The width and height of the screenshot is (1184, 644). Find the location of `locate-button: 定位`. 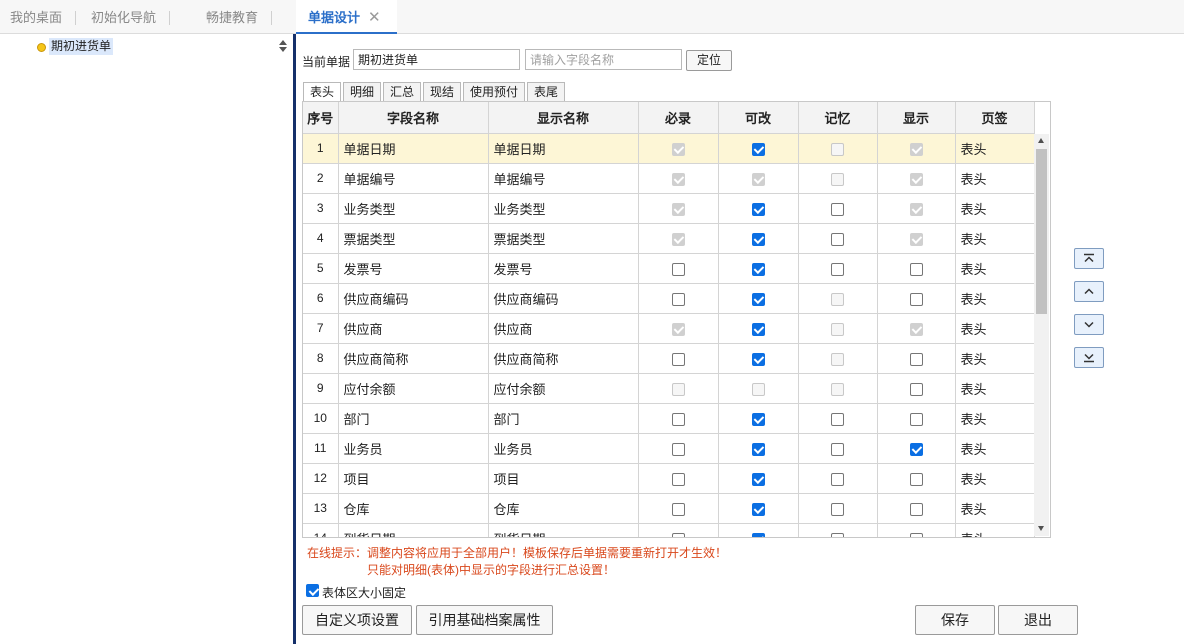

locate-button: 定位 is located at coordinates (709, 60).